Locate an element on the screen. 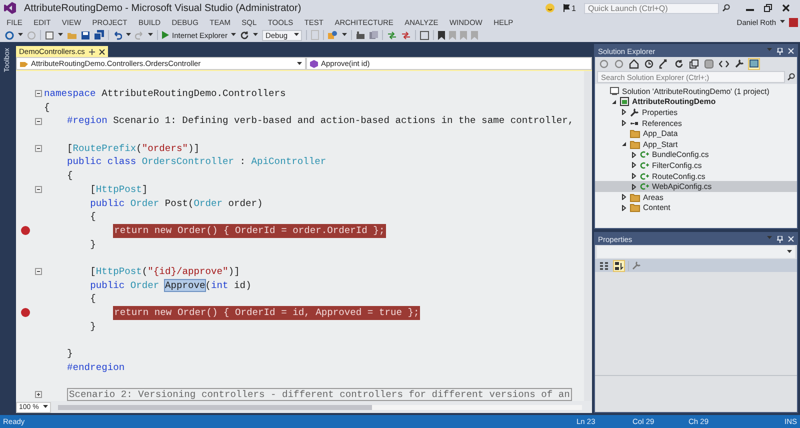 This screenshot has height=428, width=800. code-line: #endregion is located at coordinates (96, 367).